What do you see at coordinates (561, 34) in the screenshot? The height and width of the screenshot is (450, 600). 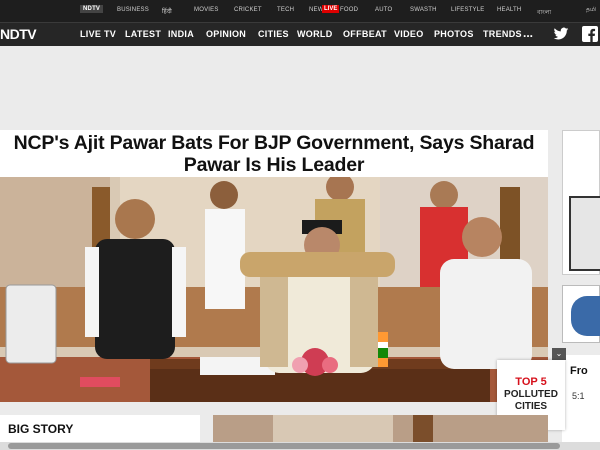 I see `twitter-icon` at bounding box center [561, 34].